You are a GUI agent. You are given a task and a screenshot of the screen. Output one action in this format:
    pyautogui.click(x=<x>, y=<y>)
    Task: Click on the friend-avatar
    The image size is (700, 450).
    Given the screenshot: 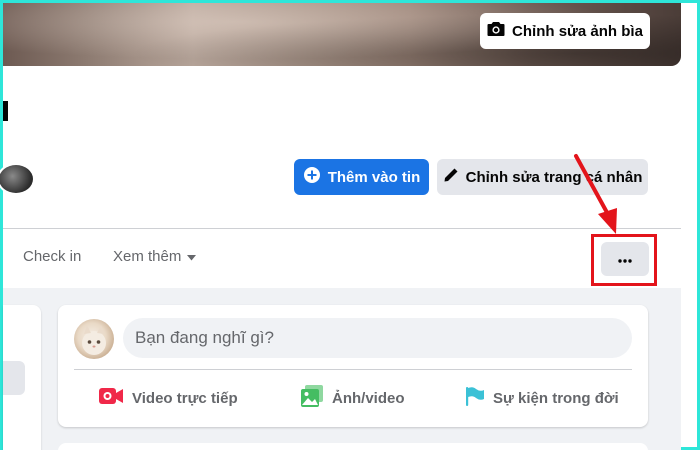 What is the action you would take?
    pyautogui.click(x=17, y=179)
    